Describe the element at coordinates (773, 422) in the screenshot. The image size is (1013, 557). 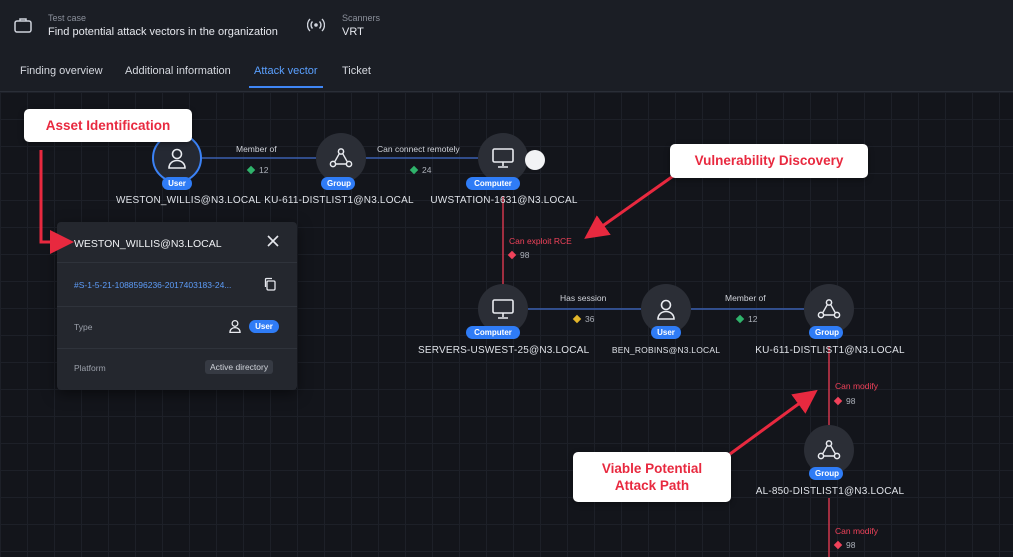
I see `path-arrow` at that location.